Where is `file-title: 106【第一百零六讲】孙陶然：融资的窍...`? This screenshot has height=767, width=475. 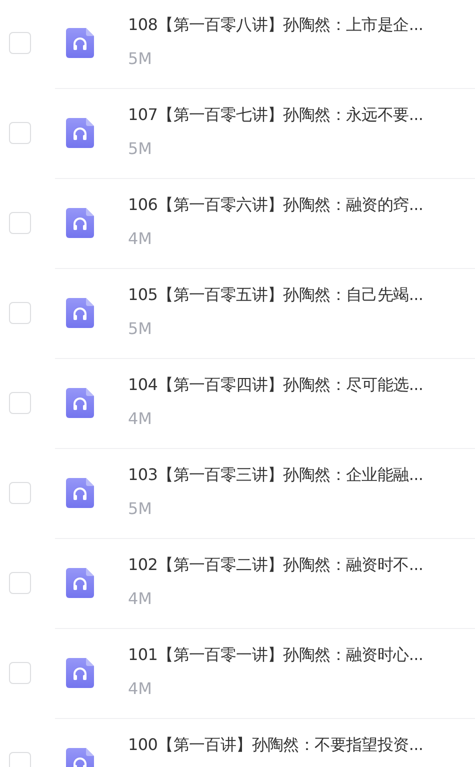 file-title: 106【第一百零六讲】孙陶然：融资的窍... is located at coordinates (276, 205).